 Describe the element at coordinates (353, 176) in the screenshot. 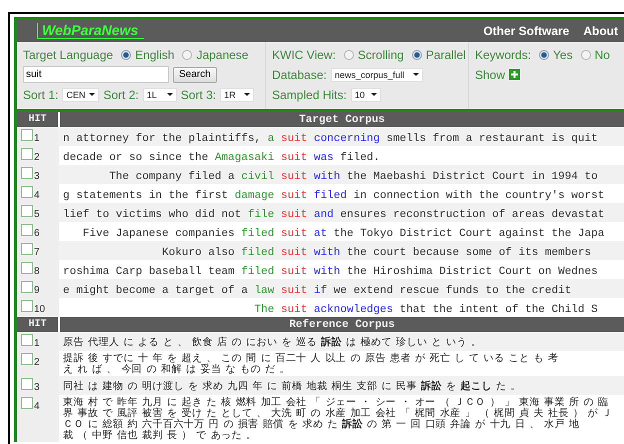

I see `concordance-line: The company filed a civil suit with the Maebashi District Court in 1994 to` at that location.